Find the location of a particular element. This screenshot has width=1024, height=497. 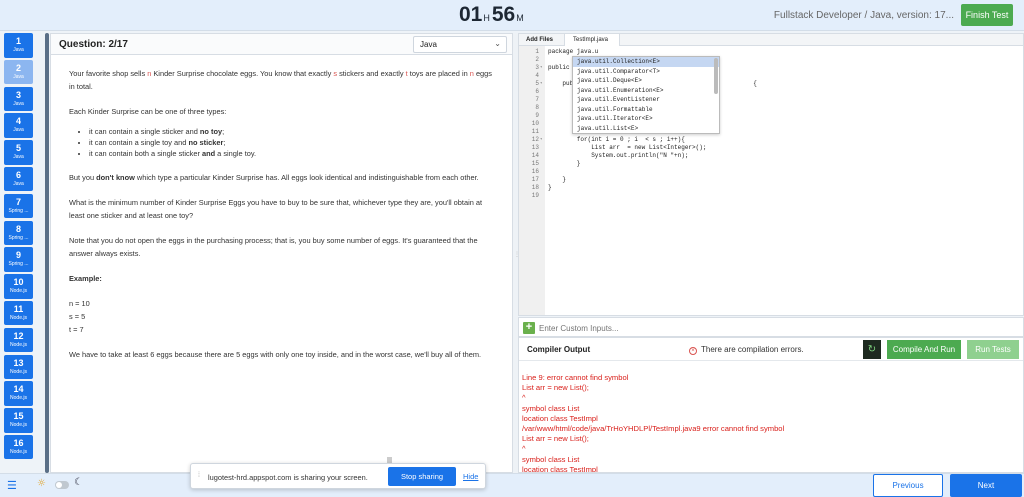

question-number: 8 is located at coordinates (18, 228).